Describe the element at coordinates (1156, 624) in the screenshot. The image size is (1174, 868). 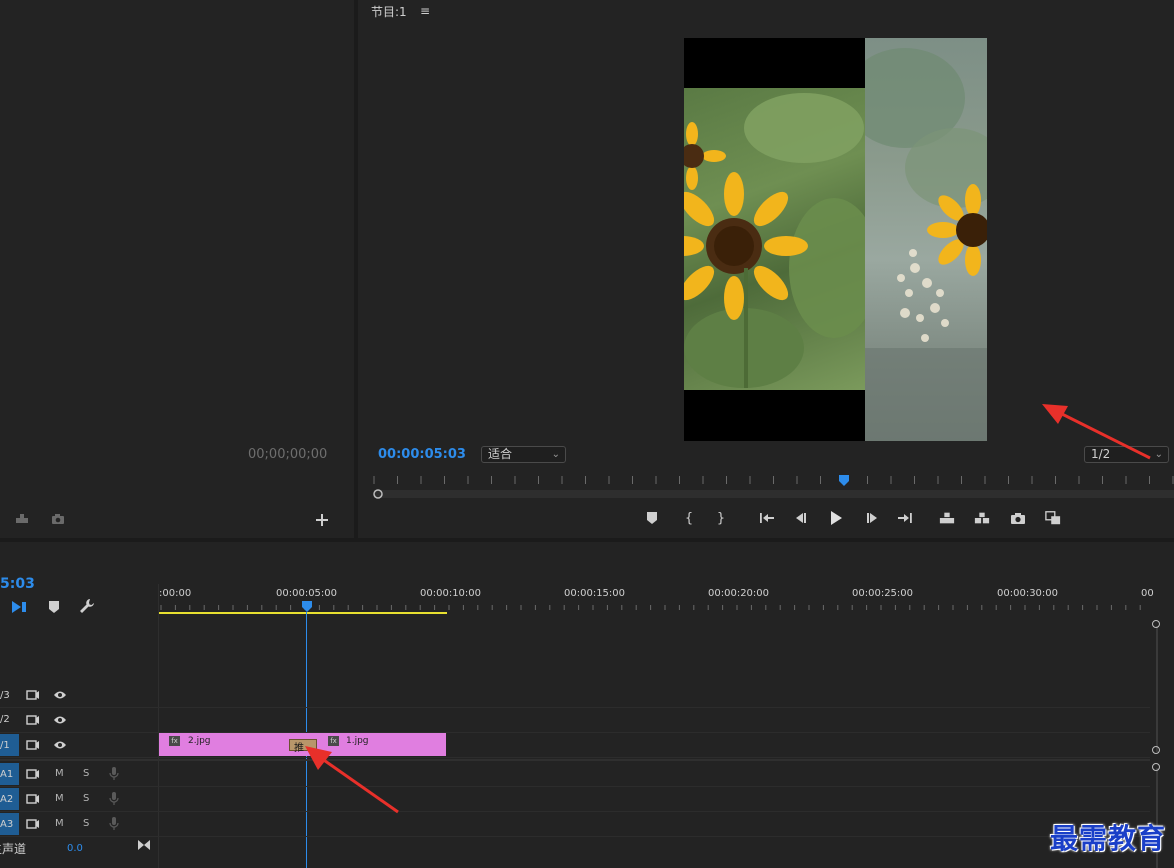
I see `scroll-handle-top` at that location.